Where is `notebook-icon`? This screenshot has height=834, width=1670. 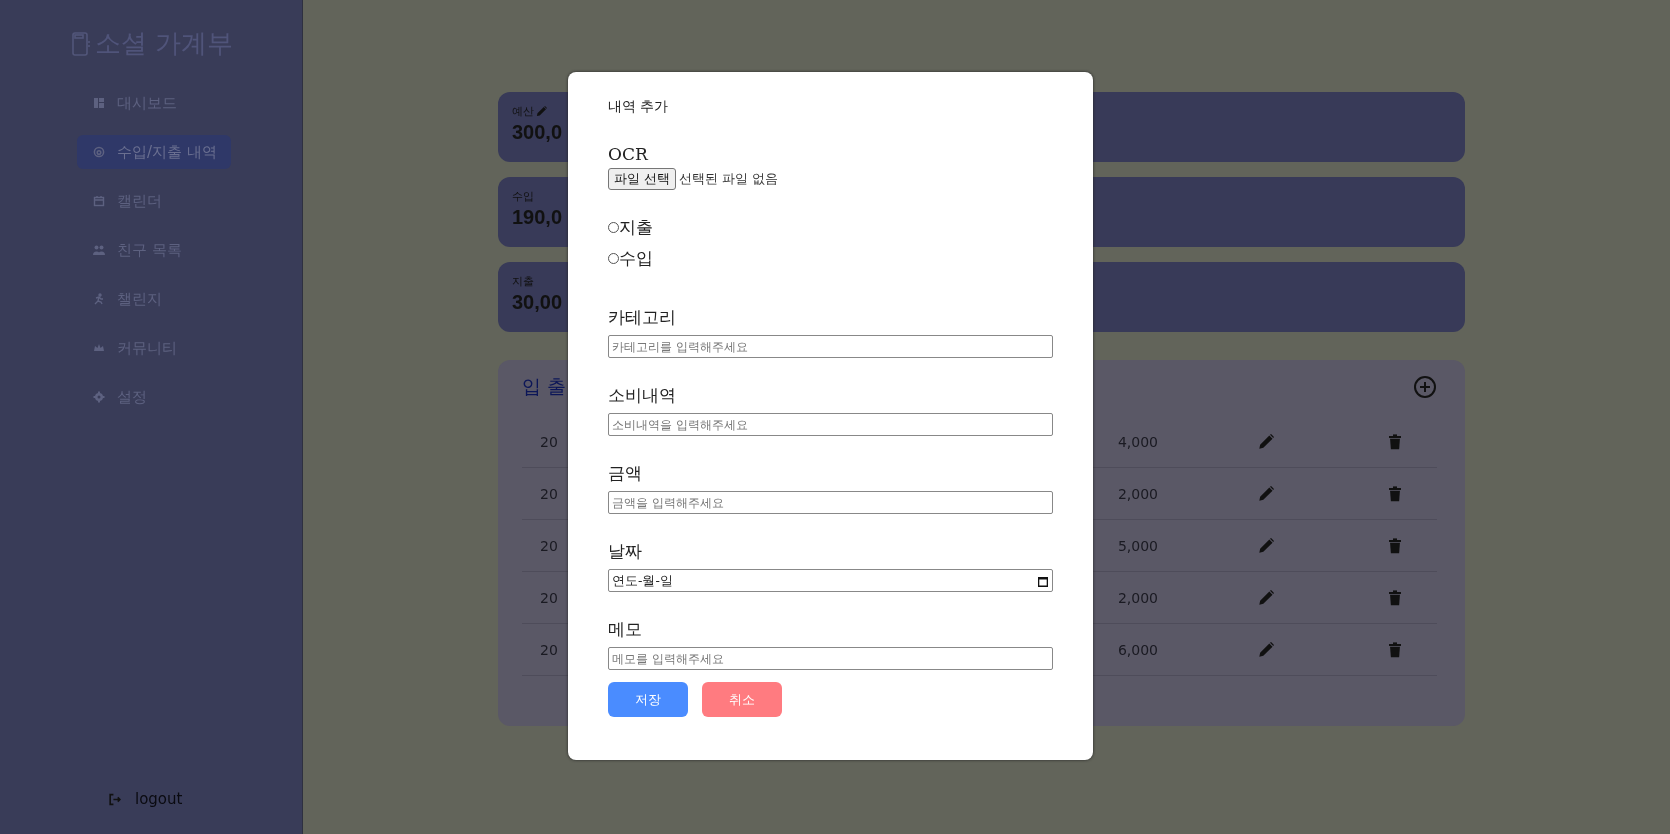
notebook-icon is located at coordinates (82, 43).